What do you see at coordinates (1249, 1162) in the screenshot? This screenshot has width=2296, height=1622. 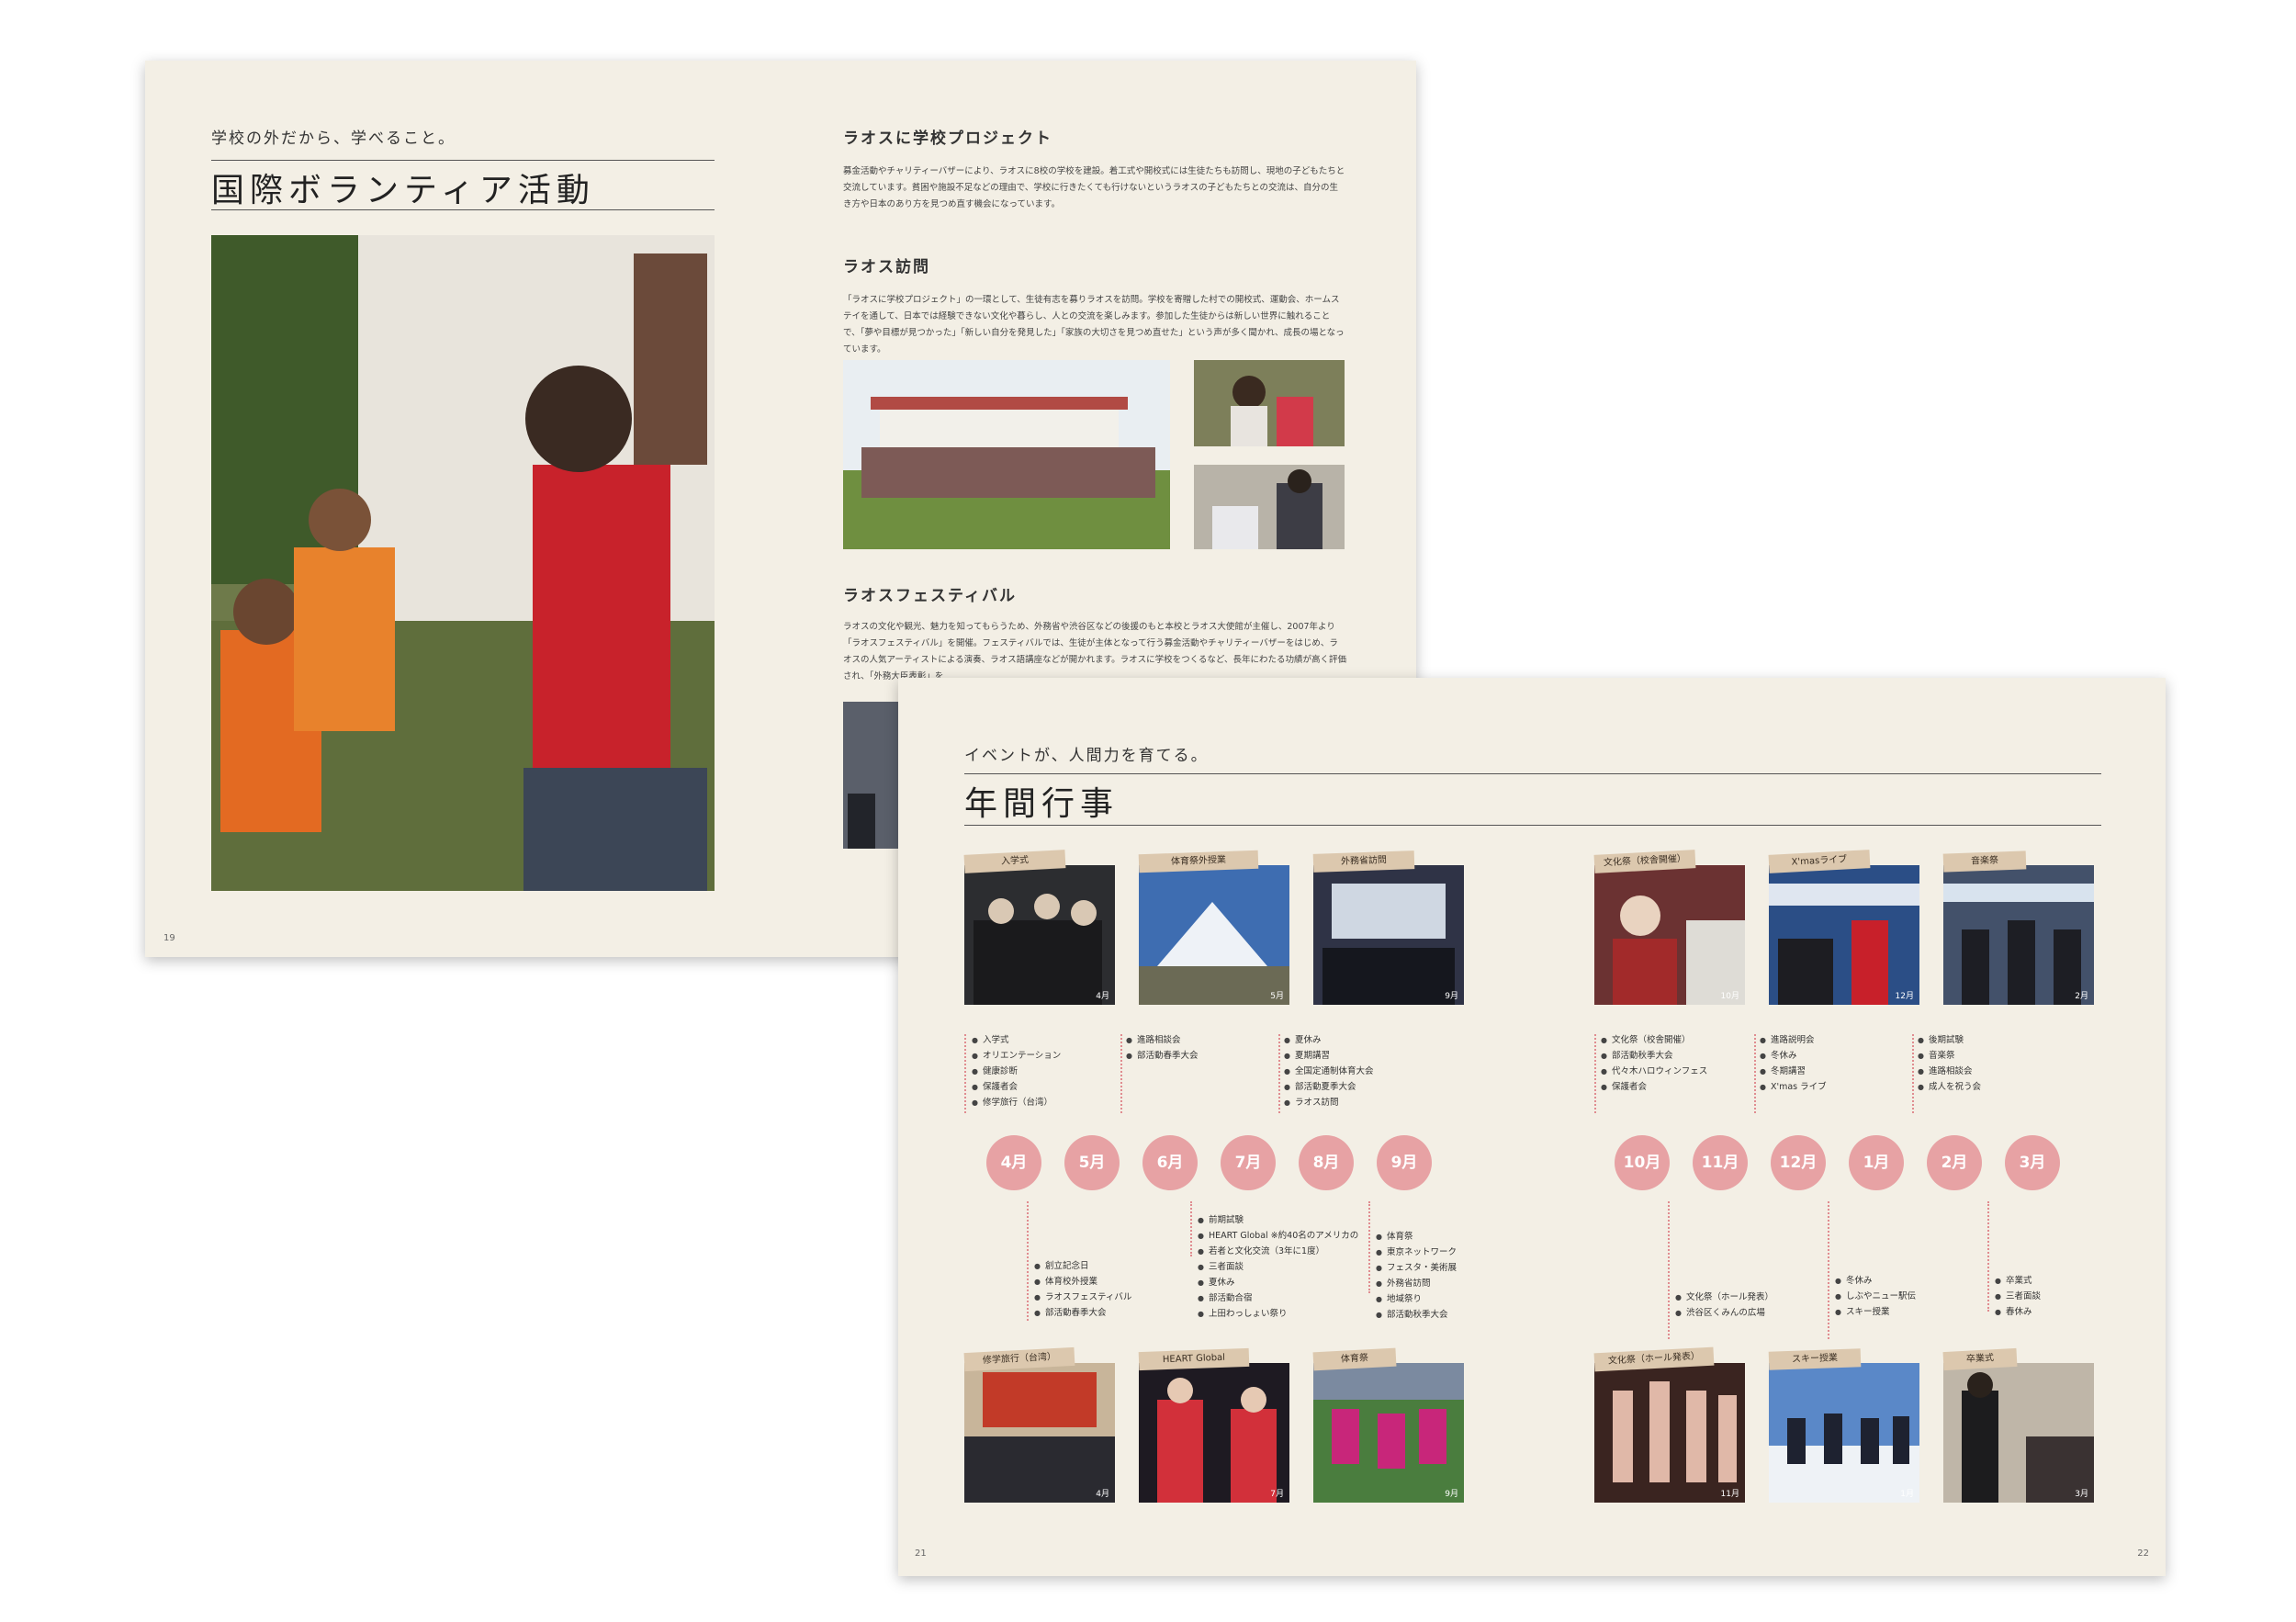 I see `month-circle-jul: 7月` at bounding box center [1249, 1162].